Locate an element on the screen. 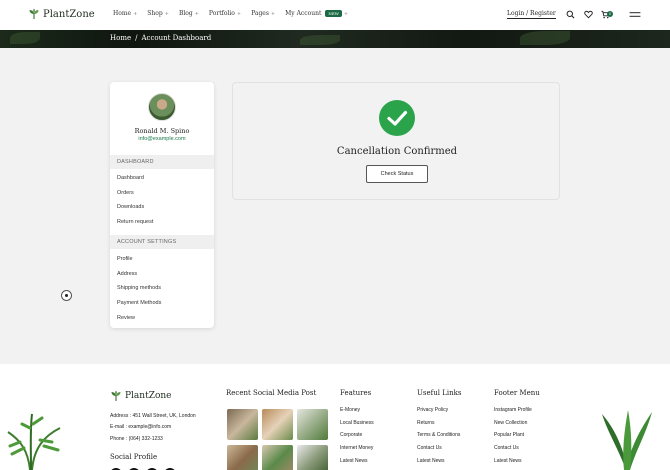 This screenshot has width=670, height=470. nav-shop: Shop + is located at coordinates (158, 13).